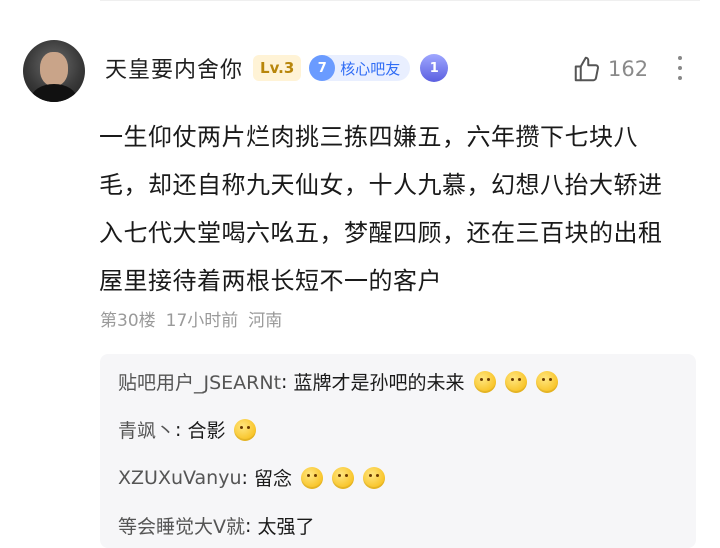 Image resolution: width=720 pixels, height=548 pixels. What do you see at coordinates (202, 321) in the screenshot?
I see `post-time: 17小时前` at bounding box center [202, 321].